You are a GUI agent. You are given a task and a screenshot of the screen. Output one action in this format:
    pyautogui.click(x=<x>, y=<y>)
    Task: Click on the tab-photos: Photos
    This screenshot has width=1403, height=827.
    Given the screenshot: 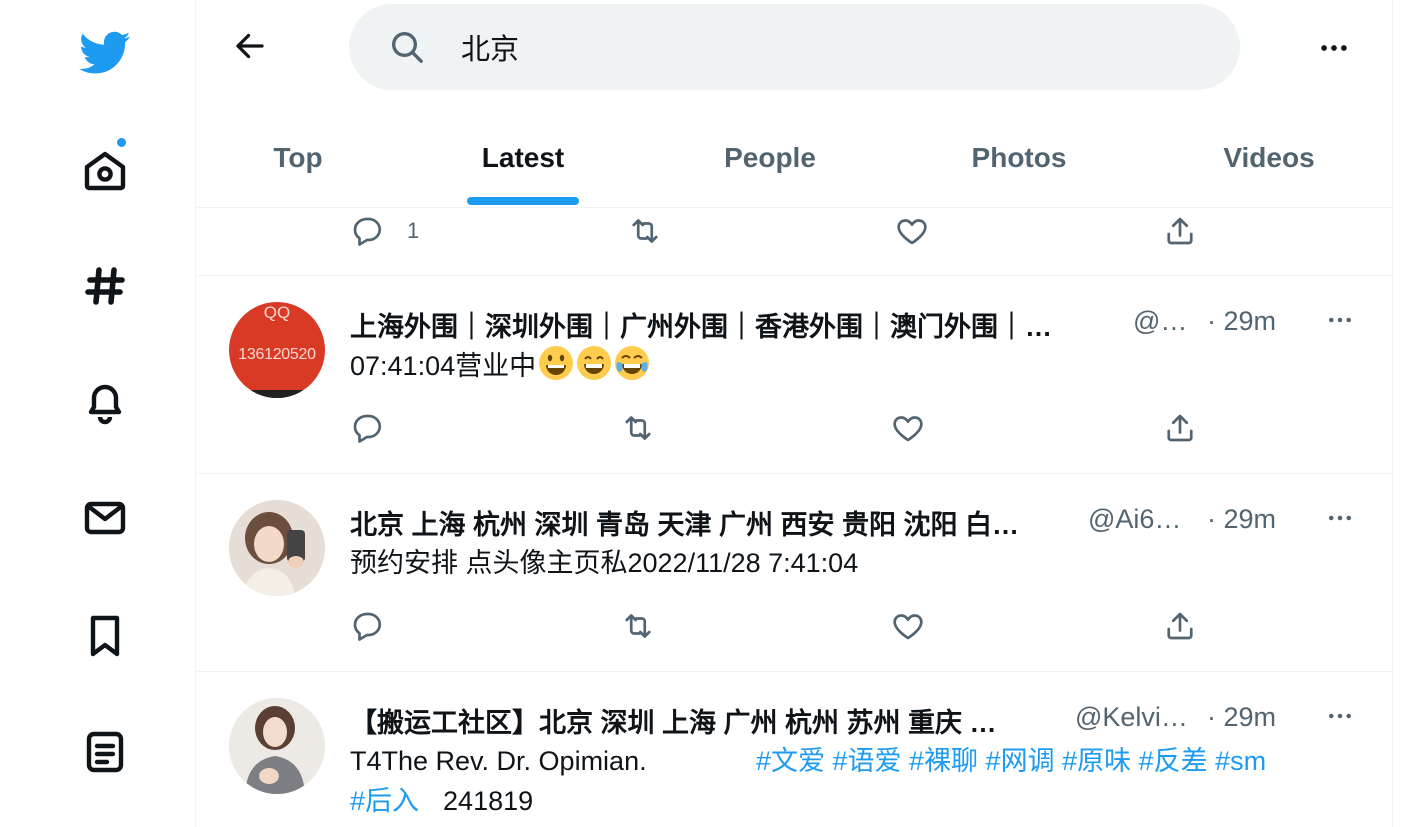 What is the action you would take?
    pyautogui.click(x=1019, y=157)
    